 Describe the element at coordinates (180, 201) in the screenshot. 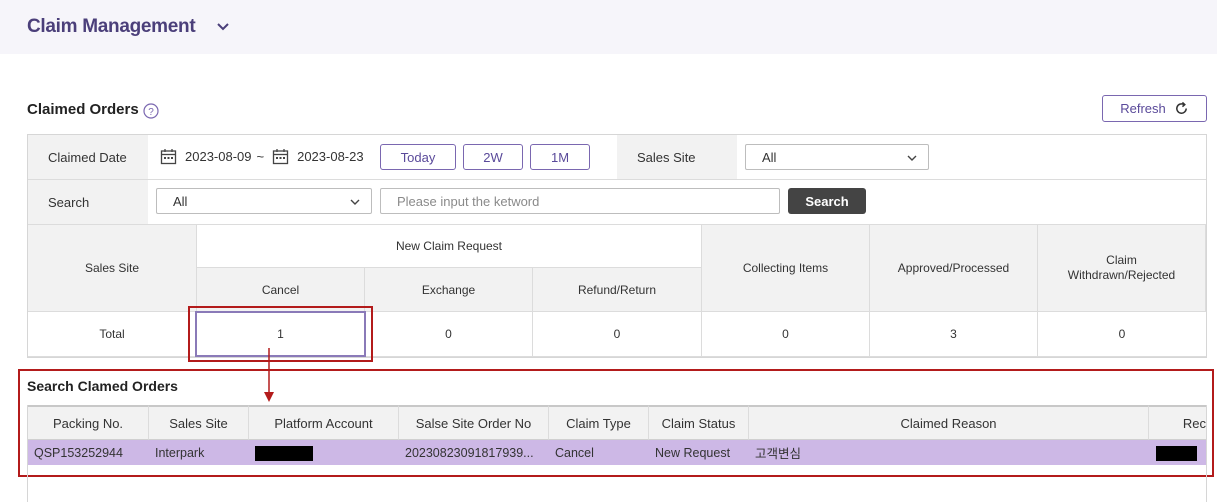

I see `search-type-value: All` at that location.